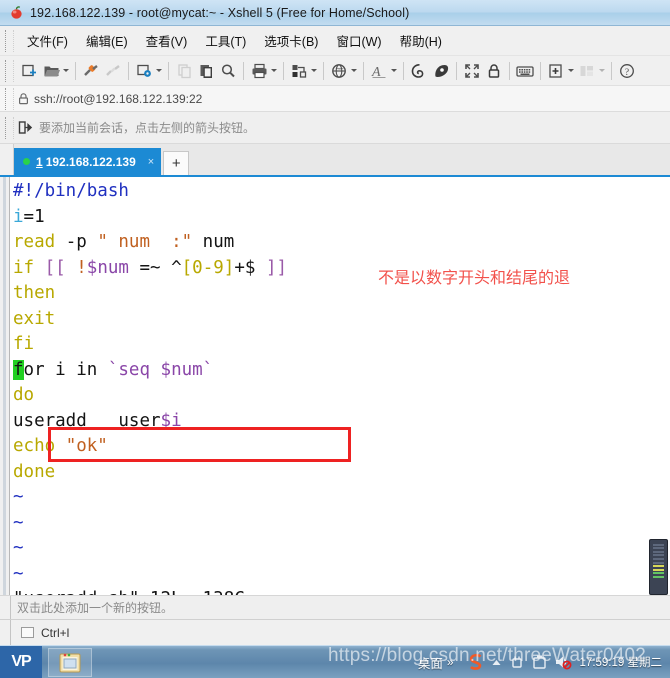 The width and height of the screenshot is (670, 678). I want to click on keyboard-icon, so click(525, 71).